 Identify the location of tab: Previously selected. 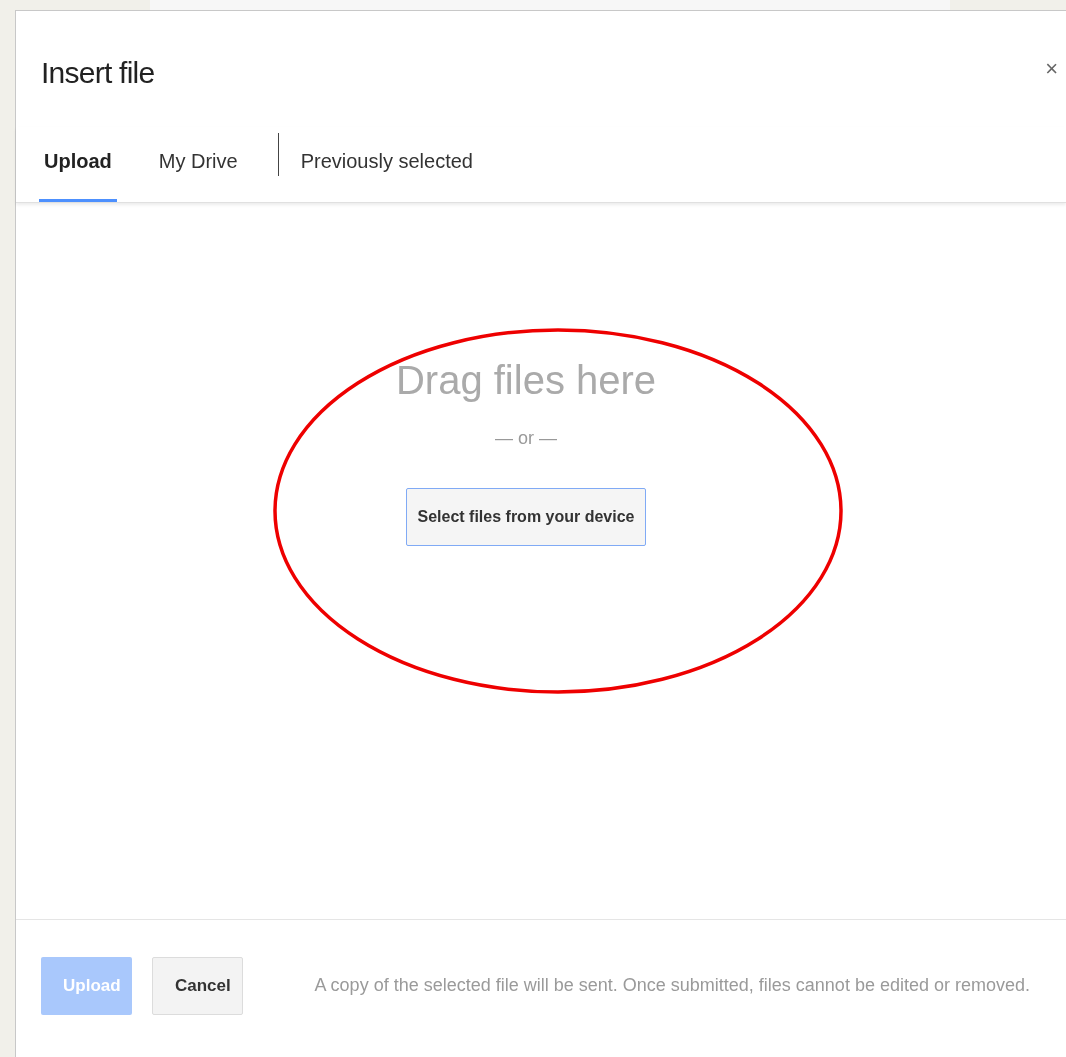
(386, 164).